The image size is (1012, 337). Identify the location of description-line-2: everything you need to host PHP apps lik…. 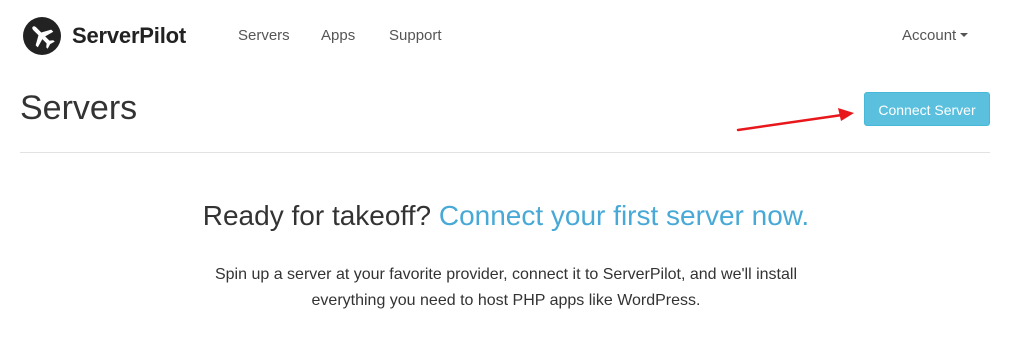
(506, 300).